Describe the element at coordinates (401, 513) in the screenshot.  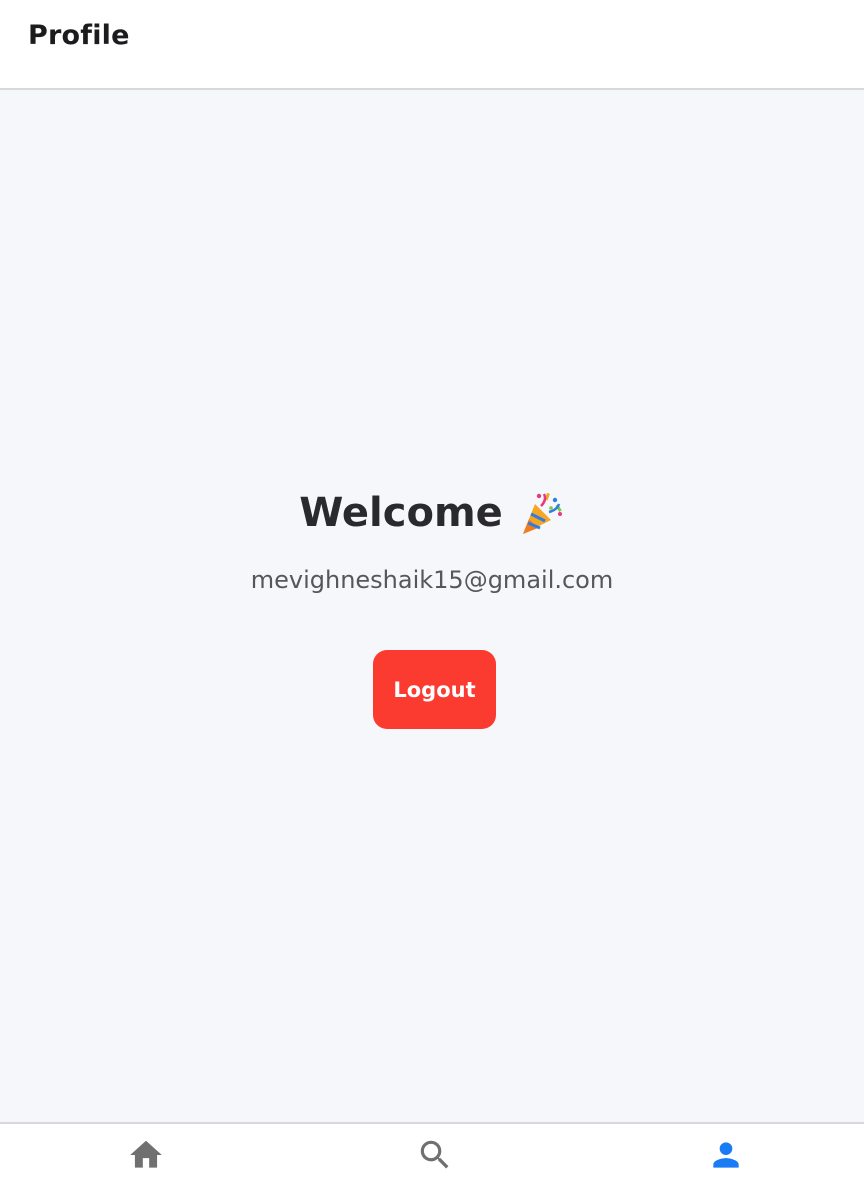
I see `welcome-heading: Welcome` at that location.